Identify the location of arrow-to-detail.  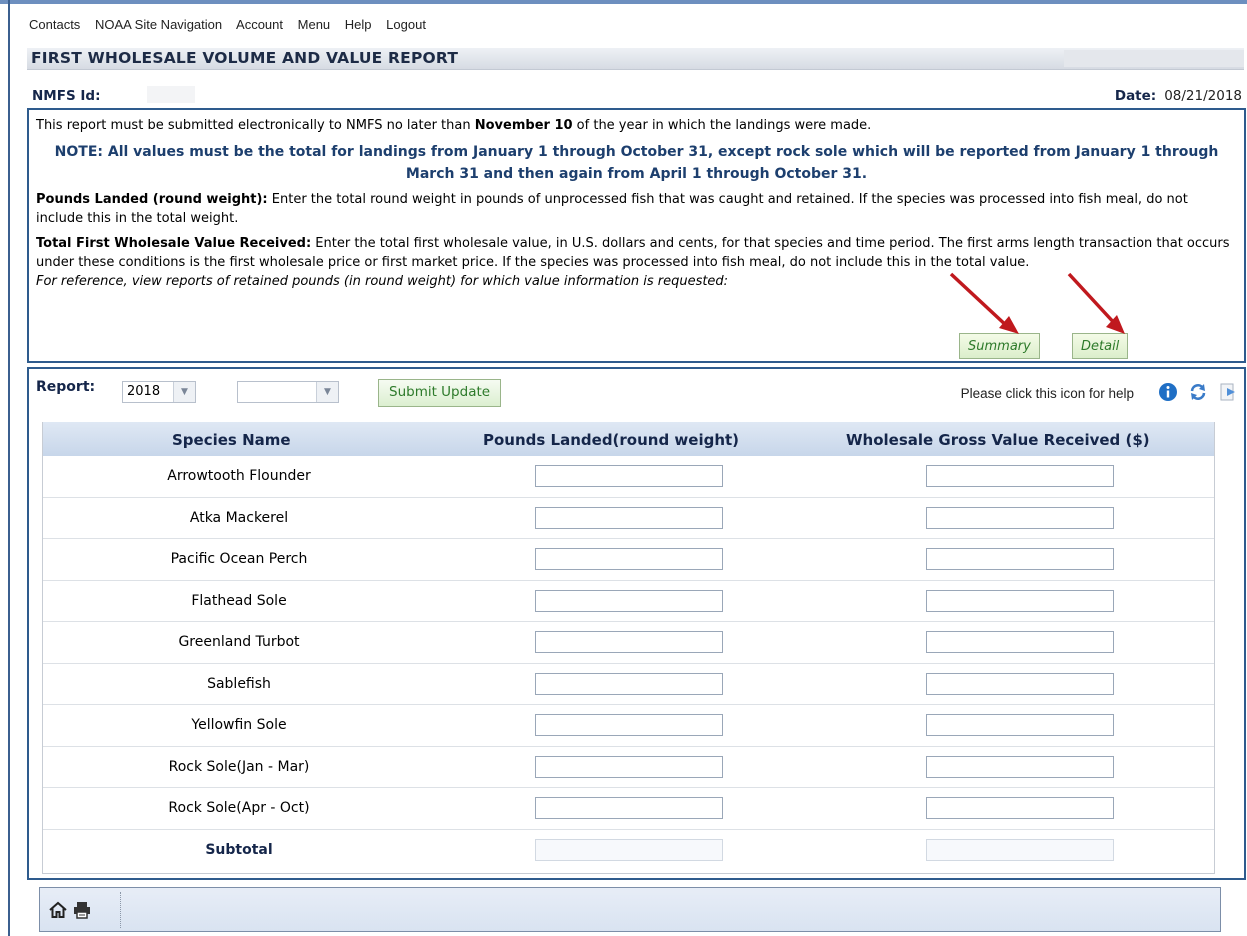
(1093, 300).